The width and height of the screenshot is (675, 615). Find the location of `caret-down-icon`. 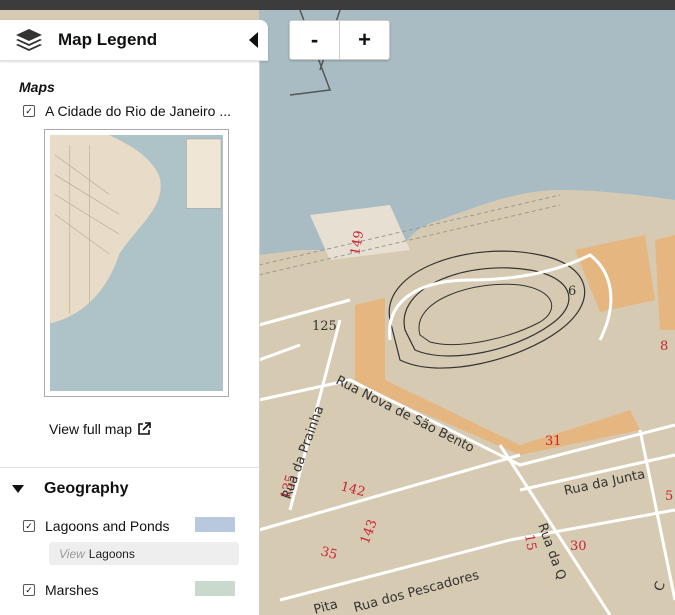

caret-down-icon is located at coordinates (18, 489).